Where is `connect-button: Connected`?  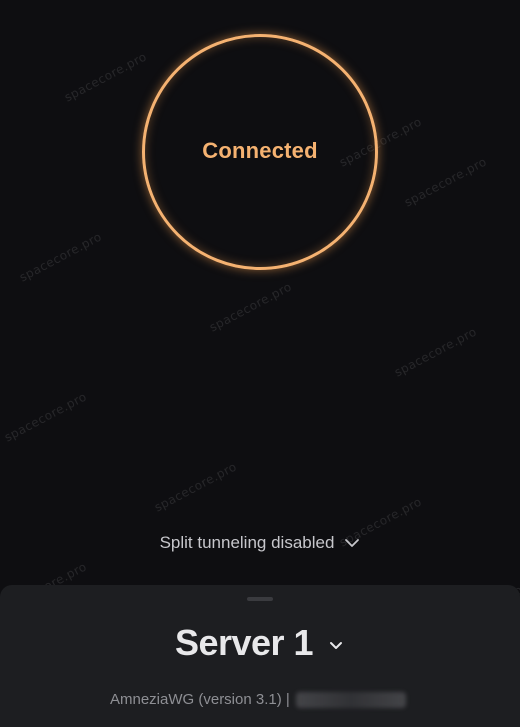
connect-button: Connected is located at coordinates (260, 152).